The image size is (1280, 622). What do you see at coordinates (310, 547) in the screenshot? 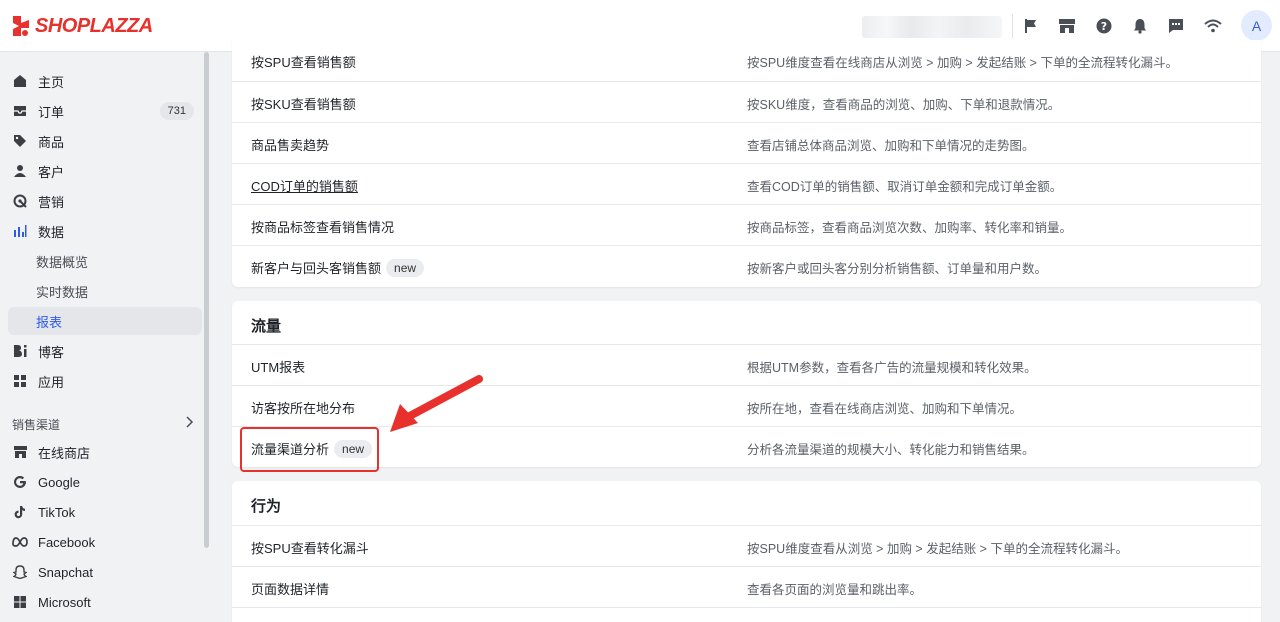
I see `report-name-link: 按SPU查看转化漏斗` at bounding box center [310, 547].